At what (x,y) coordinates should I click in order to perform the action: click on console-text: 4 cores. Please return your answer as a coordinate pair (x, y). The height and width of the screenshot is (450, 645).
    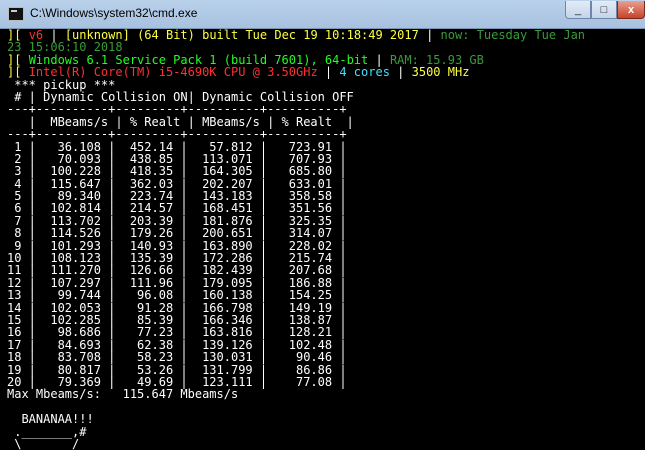
    Looking at the image, I should click on (364, 72).